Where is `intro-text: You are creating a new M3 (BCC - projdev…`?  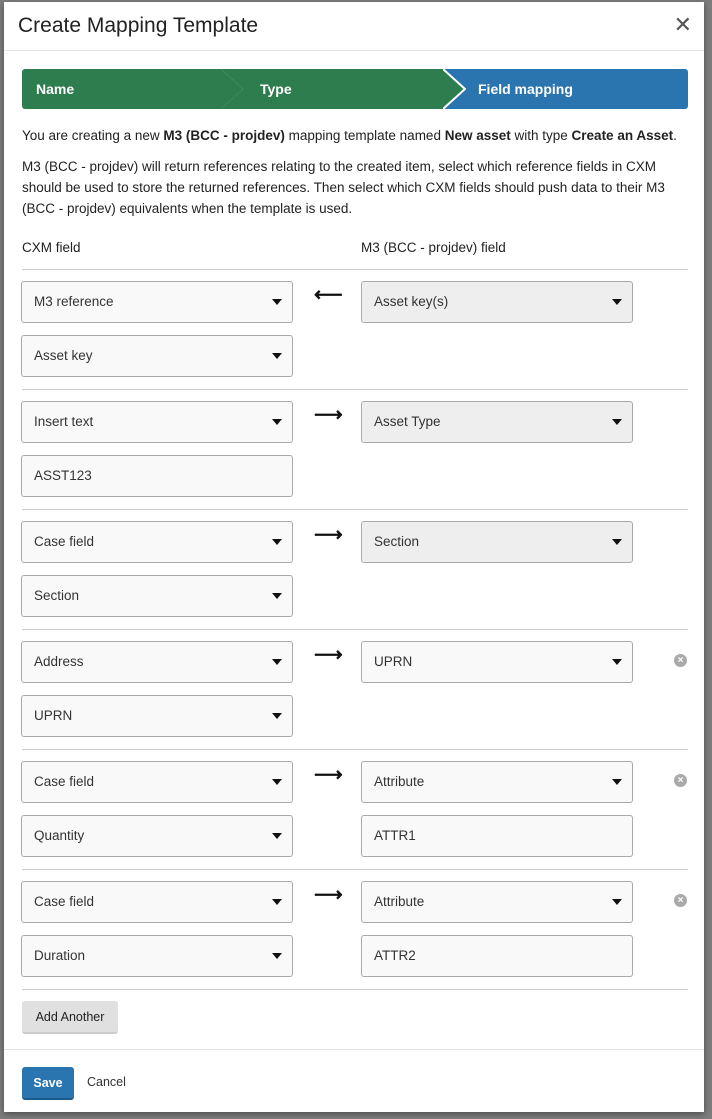
intro-text: You are creating a new M3 (BCC - projdev… is located at coordinates (355, 177).